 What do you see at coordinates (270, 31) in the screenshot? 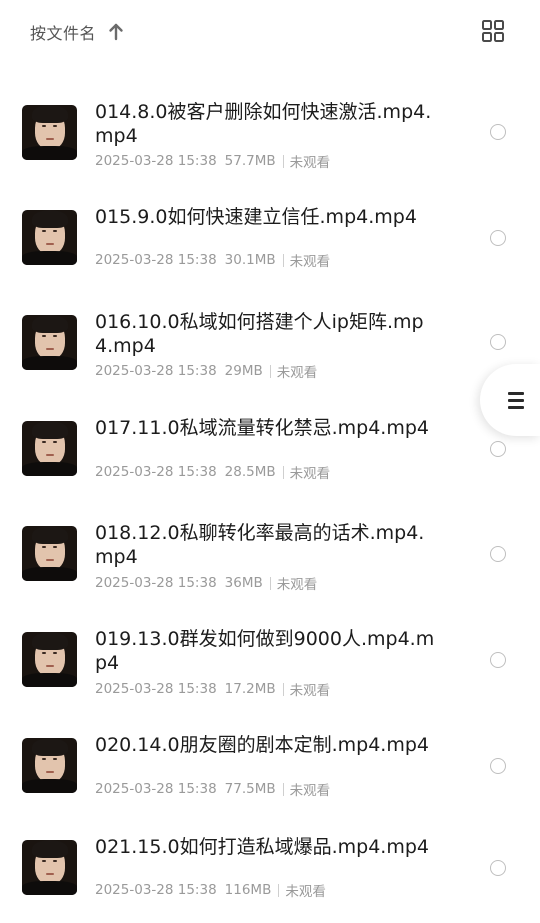
I see `top-bar: 按文件名` at bounding box center [270, 31].